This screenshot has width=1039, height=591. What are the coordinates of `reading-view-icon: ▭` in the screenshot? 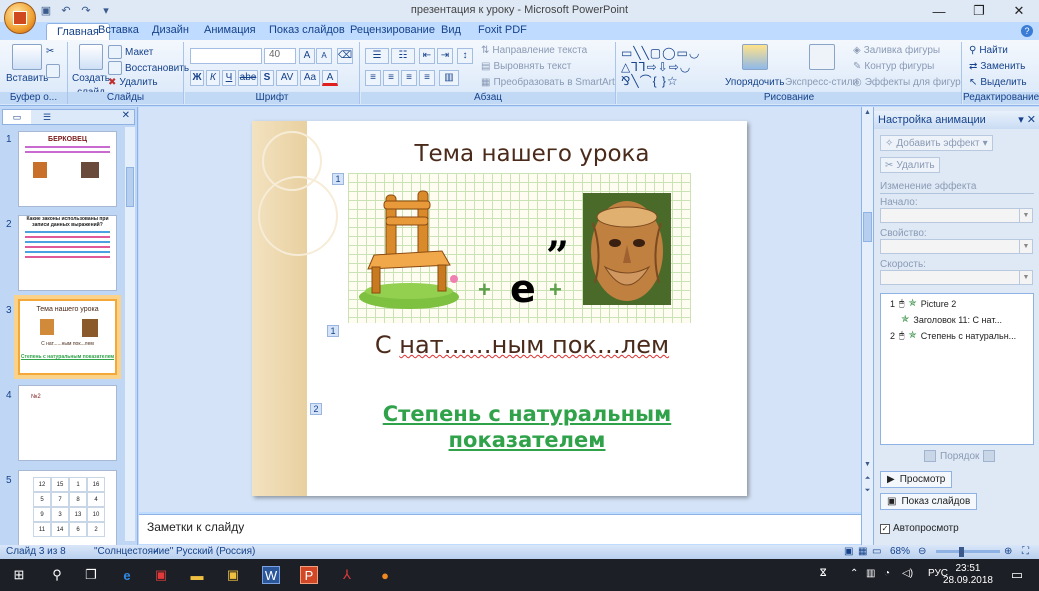 It's located at (876, 551).